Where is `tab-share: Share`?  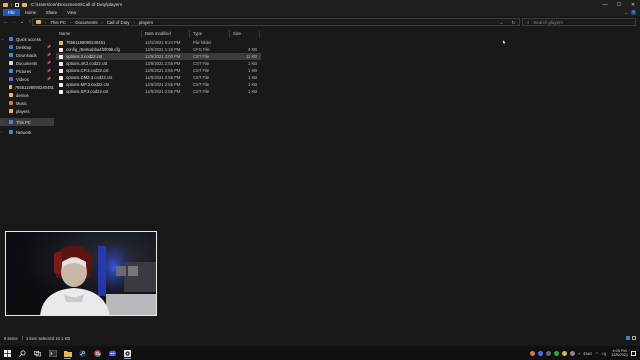 tab-share: Share is located at coordinates (51, 12).